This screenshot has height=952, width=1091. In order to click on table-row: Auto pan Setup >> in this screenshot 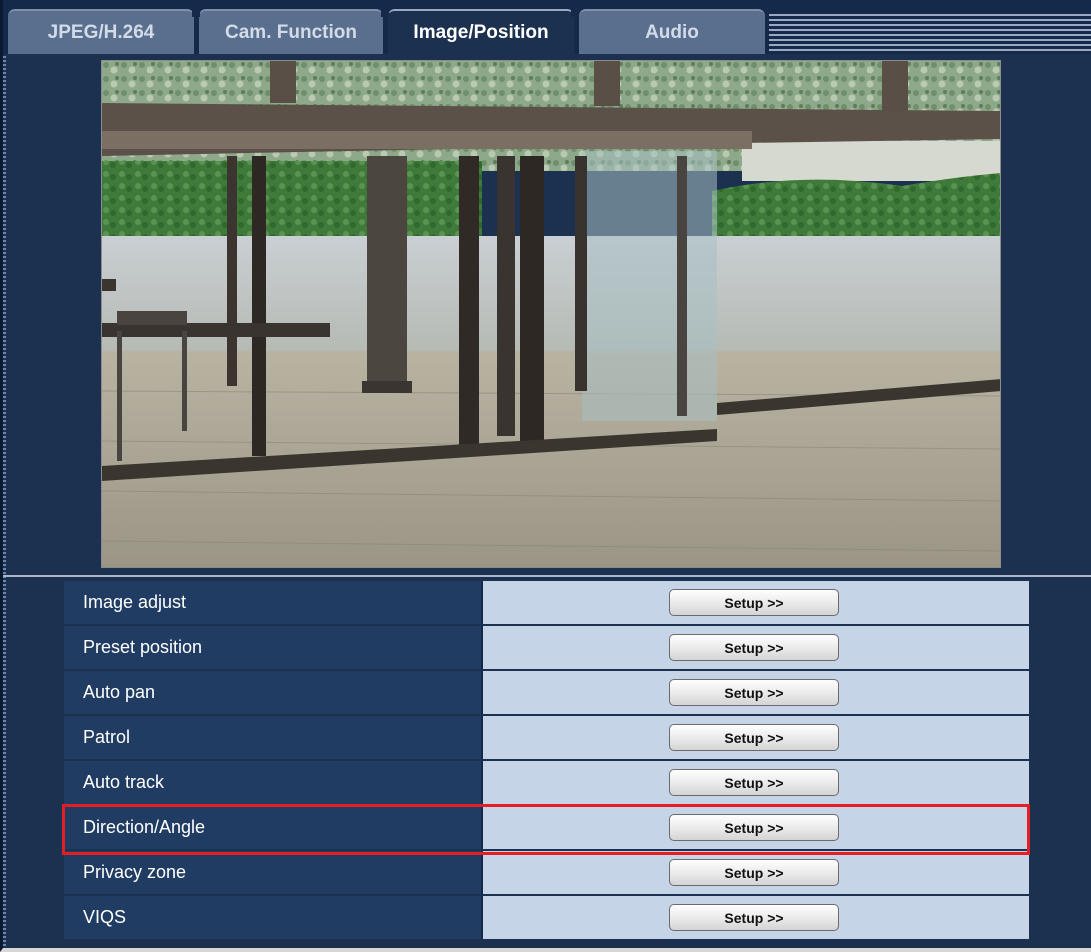, I will do `click(546, 692)`.